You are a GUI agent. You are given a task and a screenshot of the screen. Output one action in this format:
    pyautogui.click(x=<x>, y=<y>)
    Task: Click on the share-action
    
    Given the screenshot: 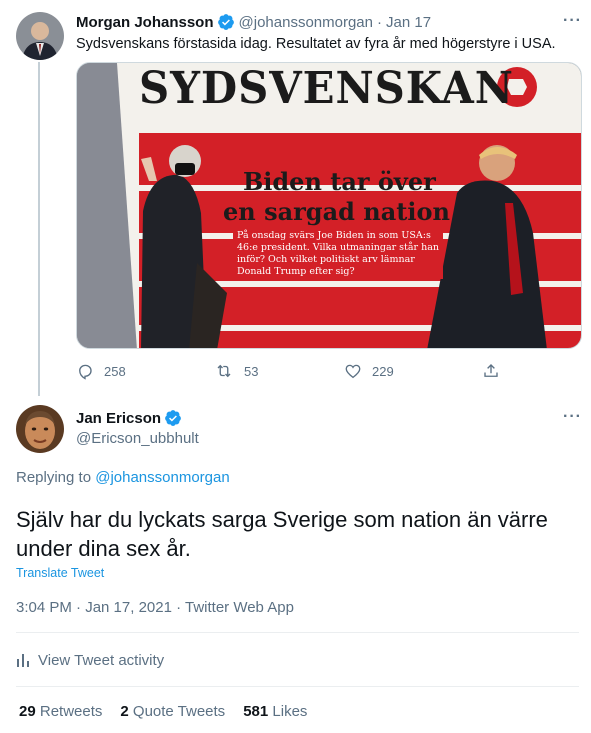 What is the action you would take?
    pyautogui.click(x=491, y=371)
    